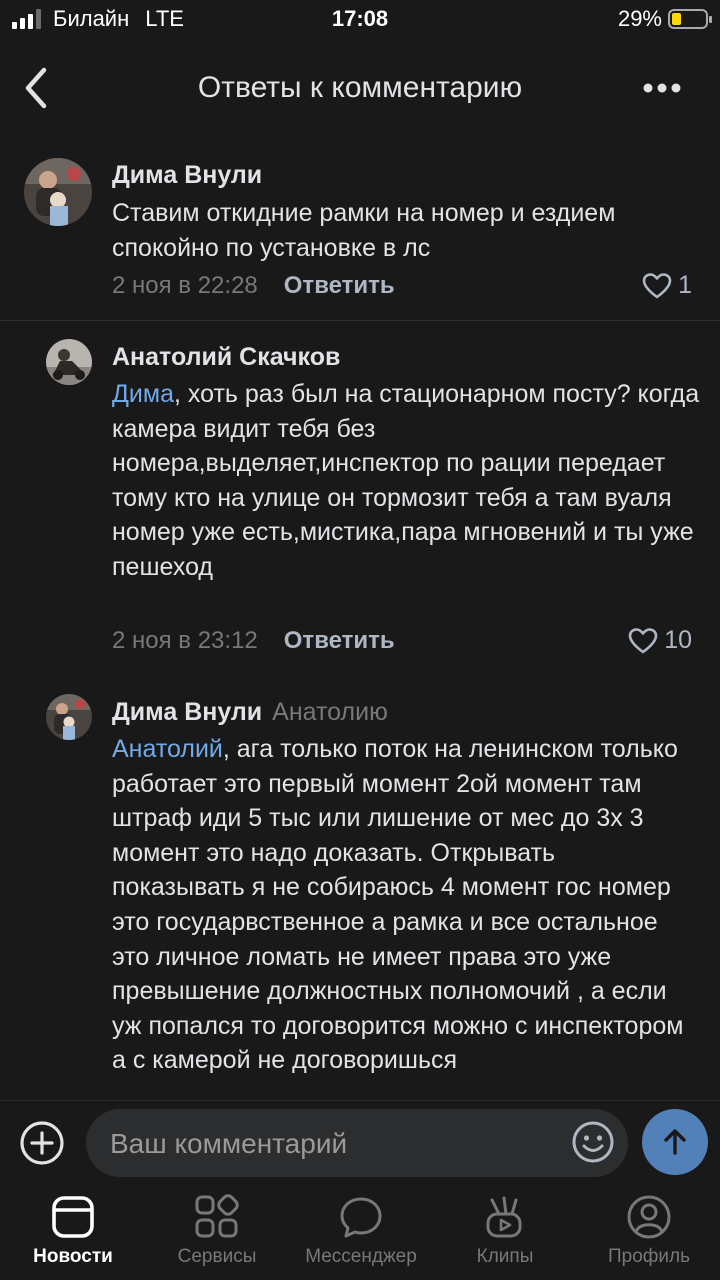  I want to click on tab-label: Клипы, so click(505, 1256).